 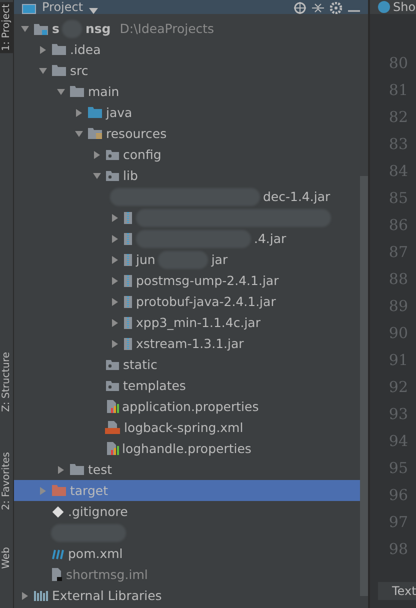 What do you see at coordinates (167, 28) in the screenshot?
I see `project-path: D:\IdeaProjects` at bounding box center [167, 28].